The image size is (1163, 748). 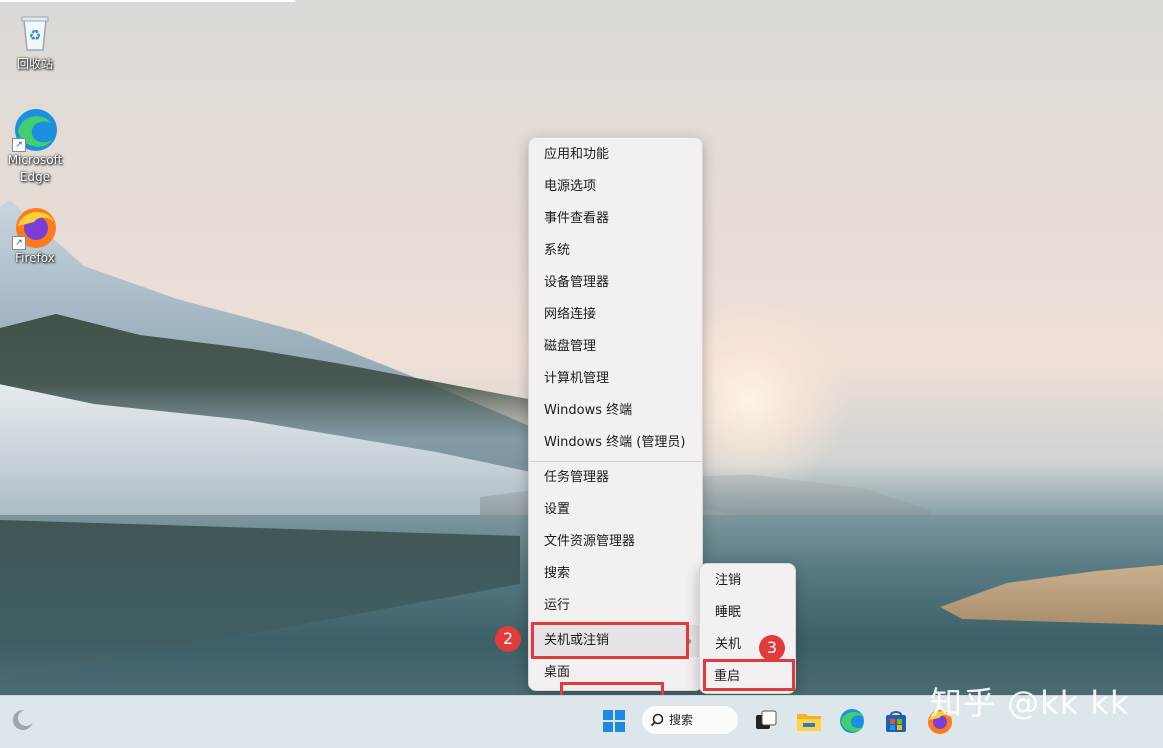 I want to click on menu-item-power-options: 电源选项, so click(x=615, y=187).